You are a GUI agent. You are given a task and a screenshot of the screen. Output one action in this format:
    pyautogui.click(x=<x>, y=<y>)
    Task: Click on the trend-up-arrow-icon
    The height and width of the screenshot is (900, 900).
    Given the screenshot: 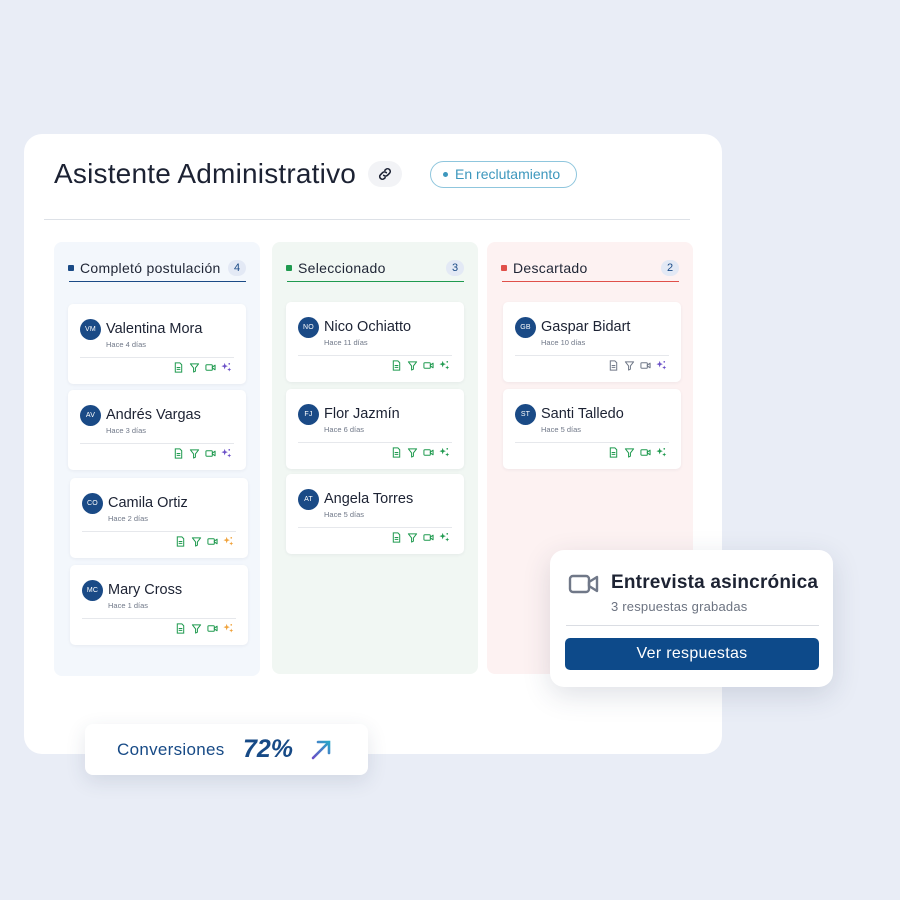 What is the action you would take?
    pyautogui.click(x=321, y=750)
    